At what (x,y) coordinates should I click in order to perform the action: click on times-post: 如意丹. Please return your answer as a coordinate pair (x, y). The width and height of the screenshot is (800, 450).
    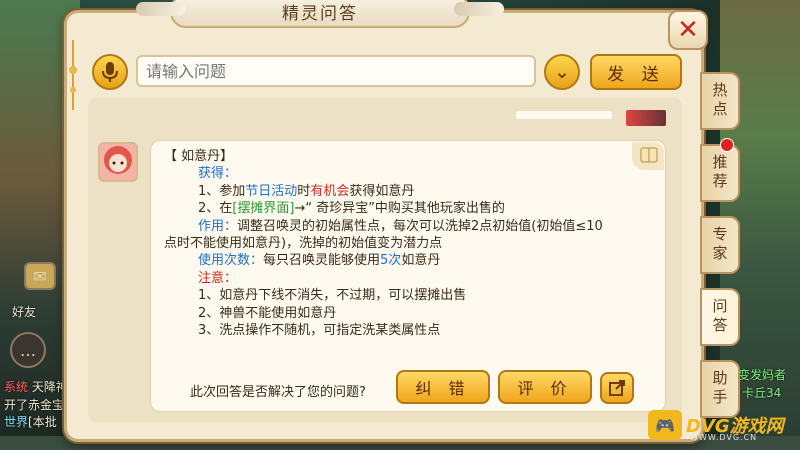
    Looking at the image, I should click on (421, 261).